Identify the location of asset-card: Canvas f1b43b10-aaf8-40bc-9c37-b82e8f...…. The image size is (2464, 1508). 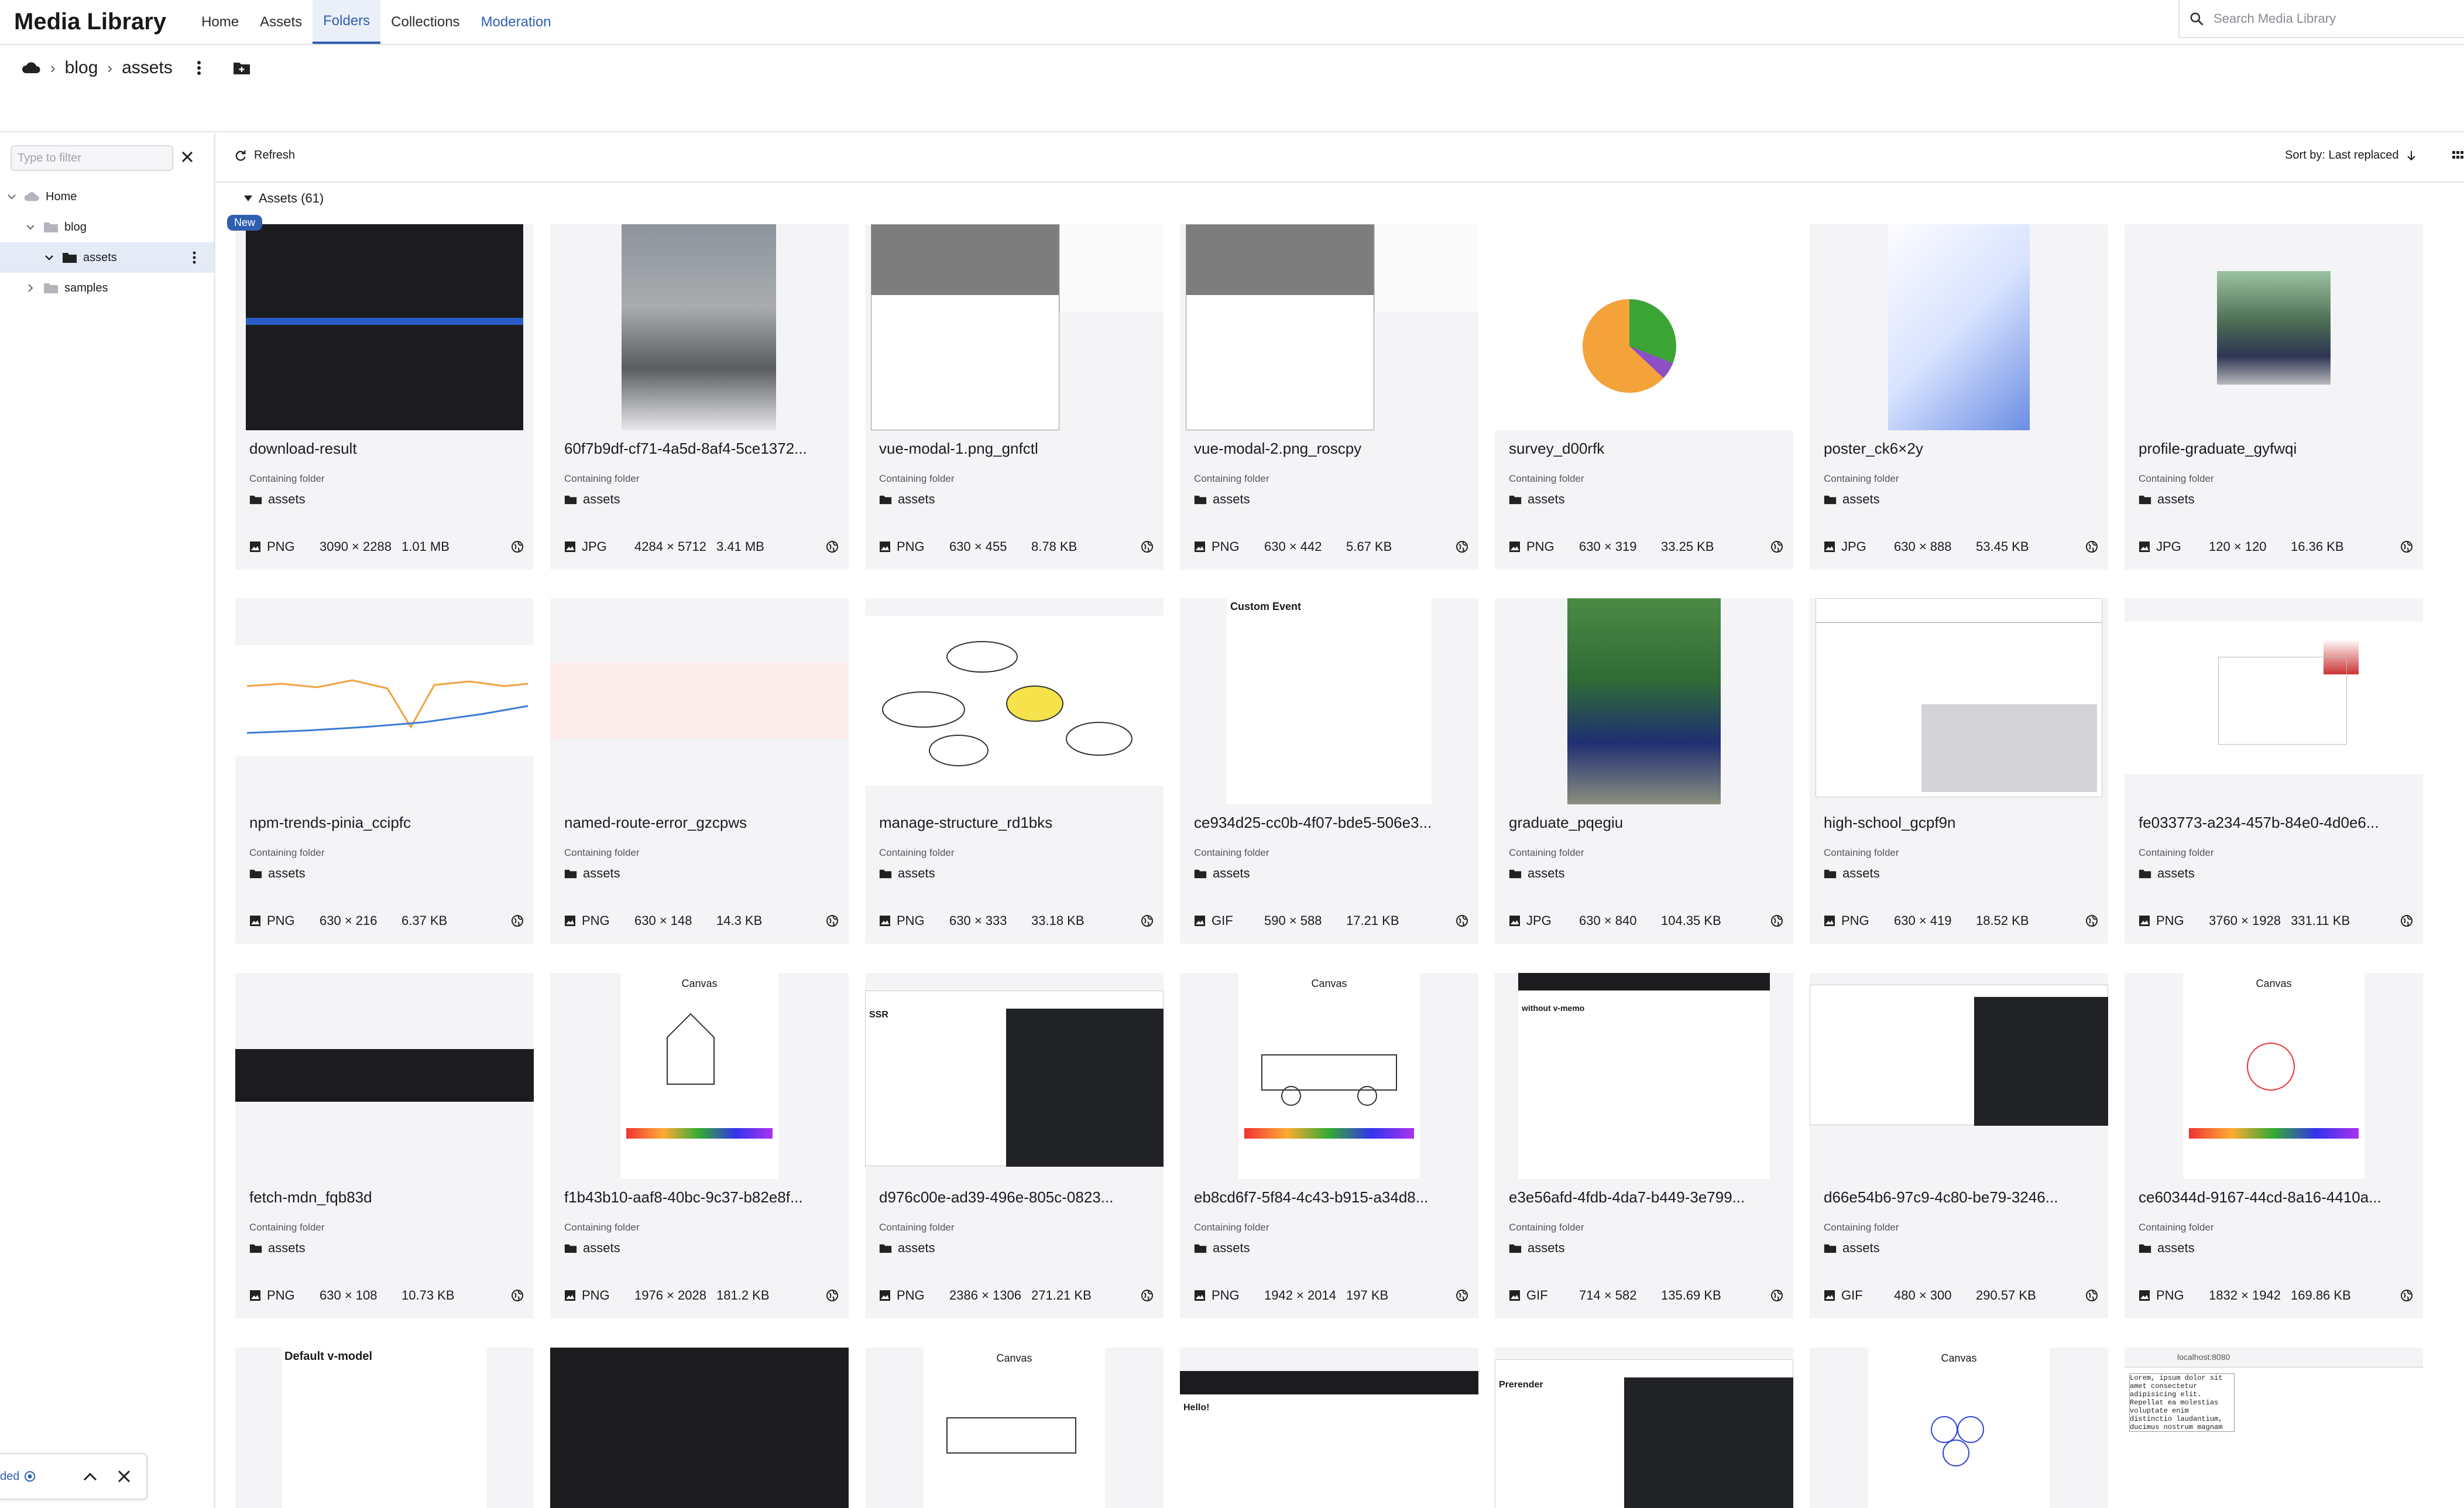
(699, 1145).